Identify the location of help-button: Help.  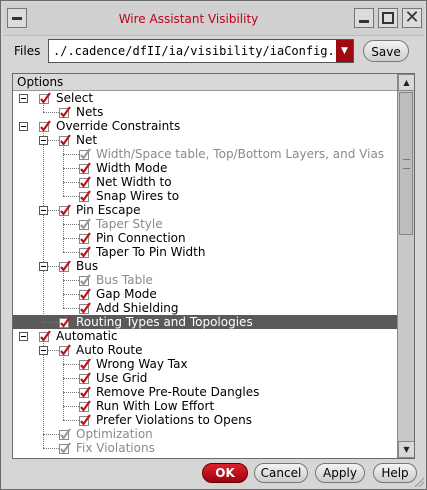
(395, 473).